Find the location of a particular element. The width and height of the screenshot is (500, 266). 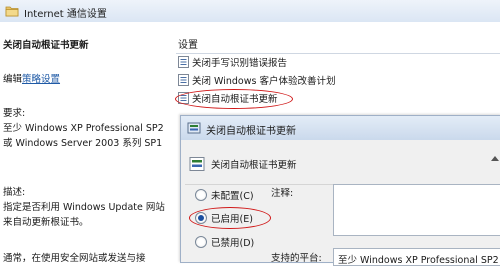

requirements-label: 要求: is located at coordinates (14, 113).